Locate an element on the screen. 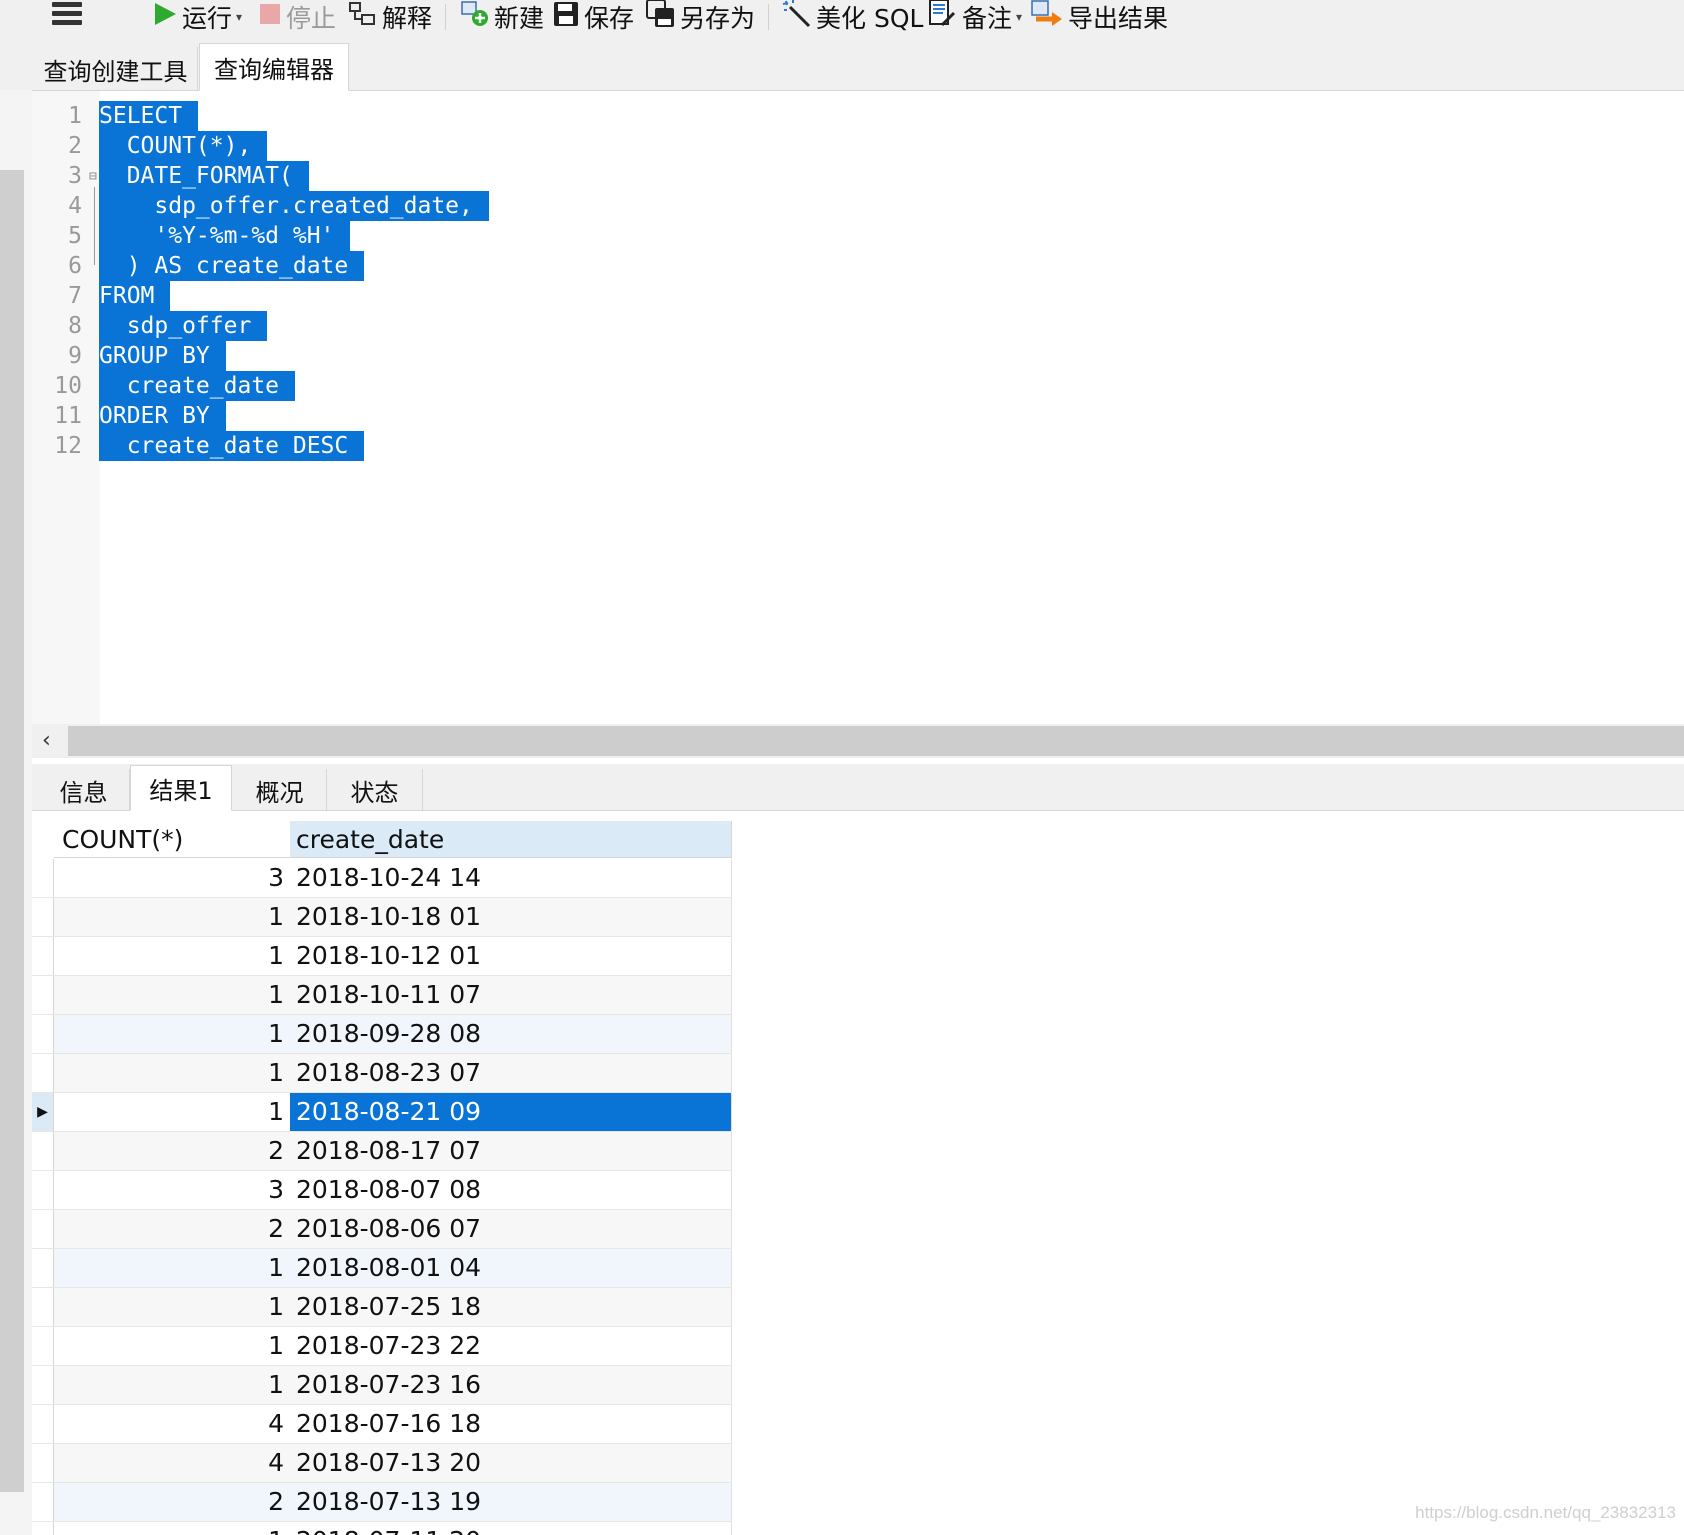 Image resolution: width=1684 pixels, height=1535 pixels. current-row-arrow-icon: ▶ is located at coordinates (43, 1112).